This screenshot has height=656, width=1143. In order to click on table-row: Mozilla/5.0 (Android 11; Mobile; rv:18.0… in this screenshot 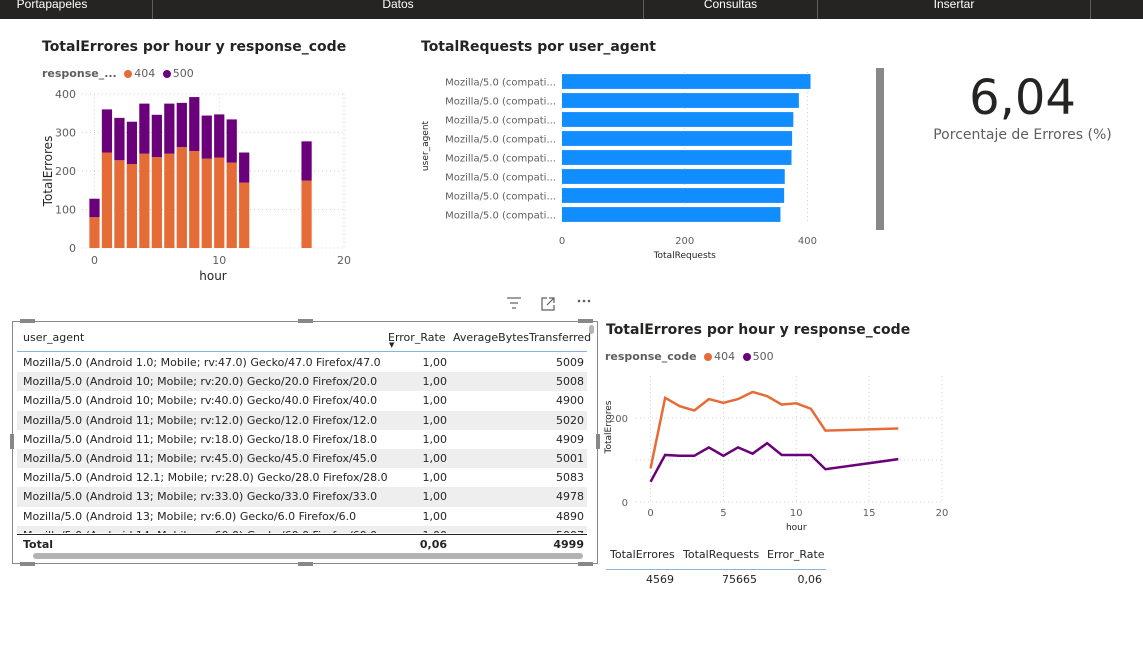, I will do `click(302, 439)`.